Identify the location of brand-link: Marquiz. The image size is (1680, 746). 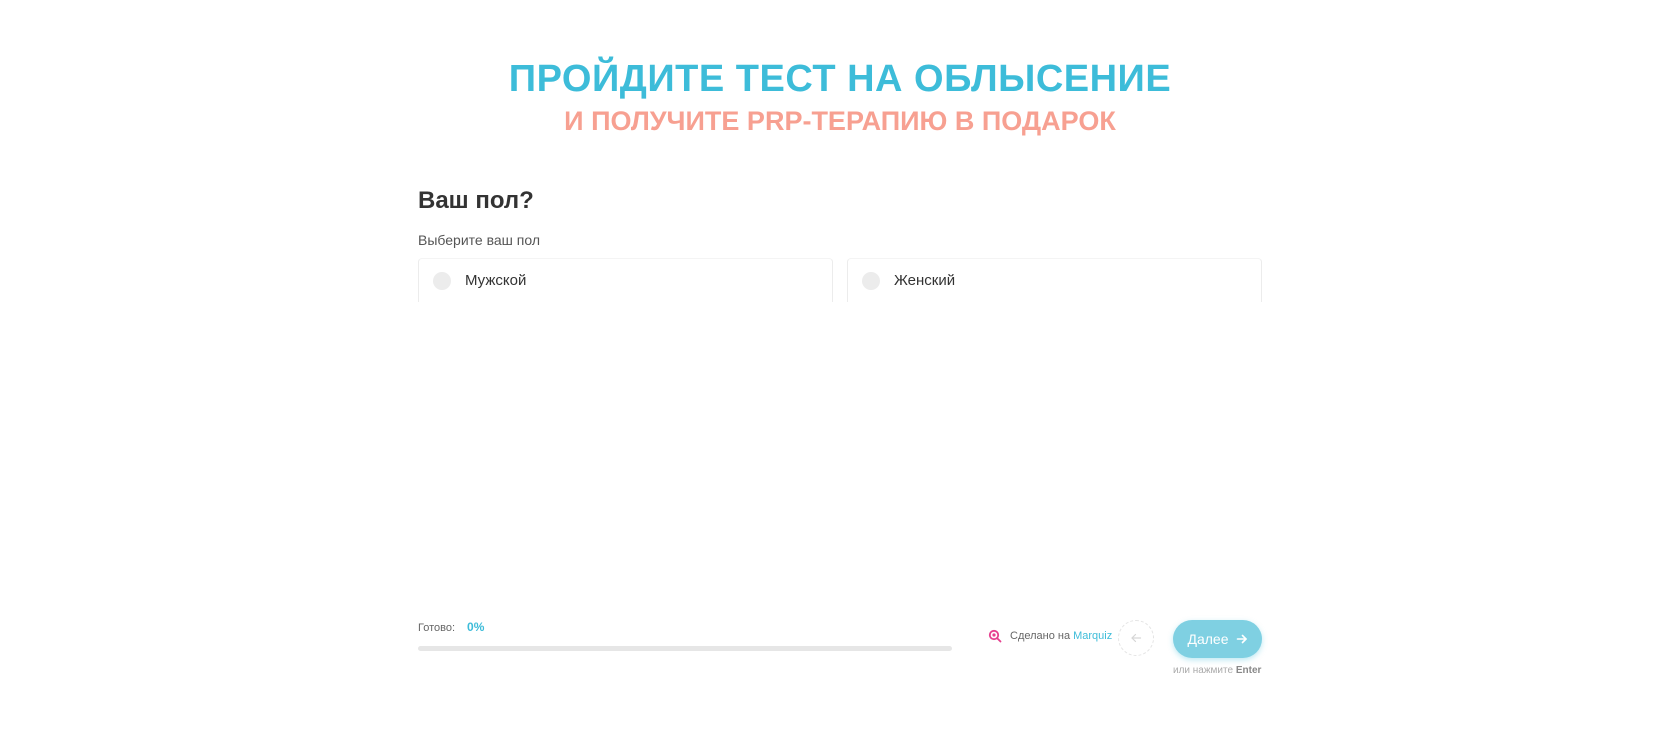
(1092, 636).